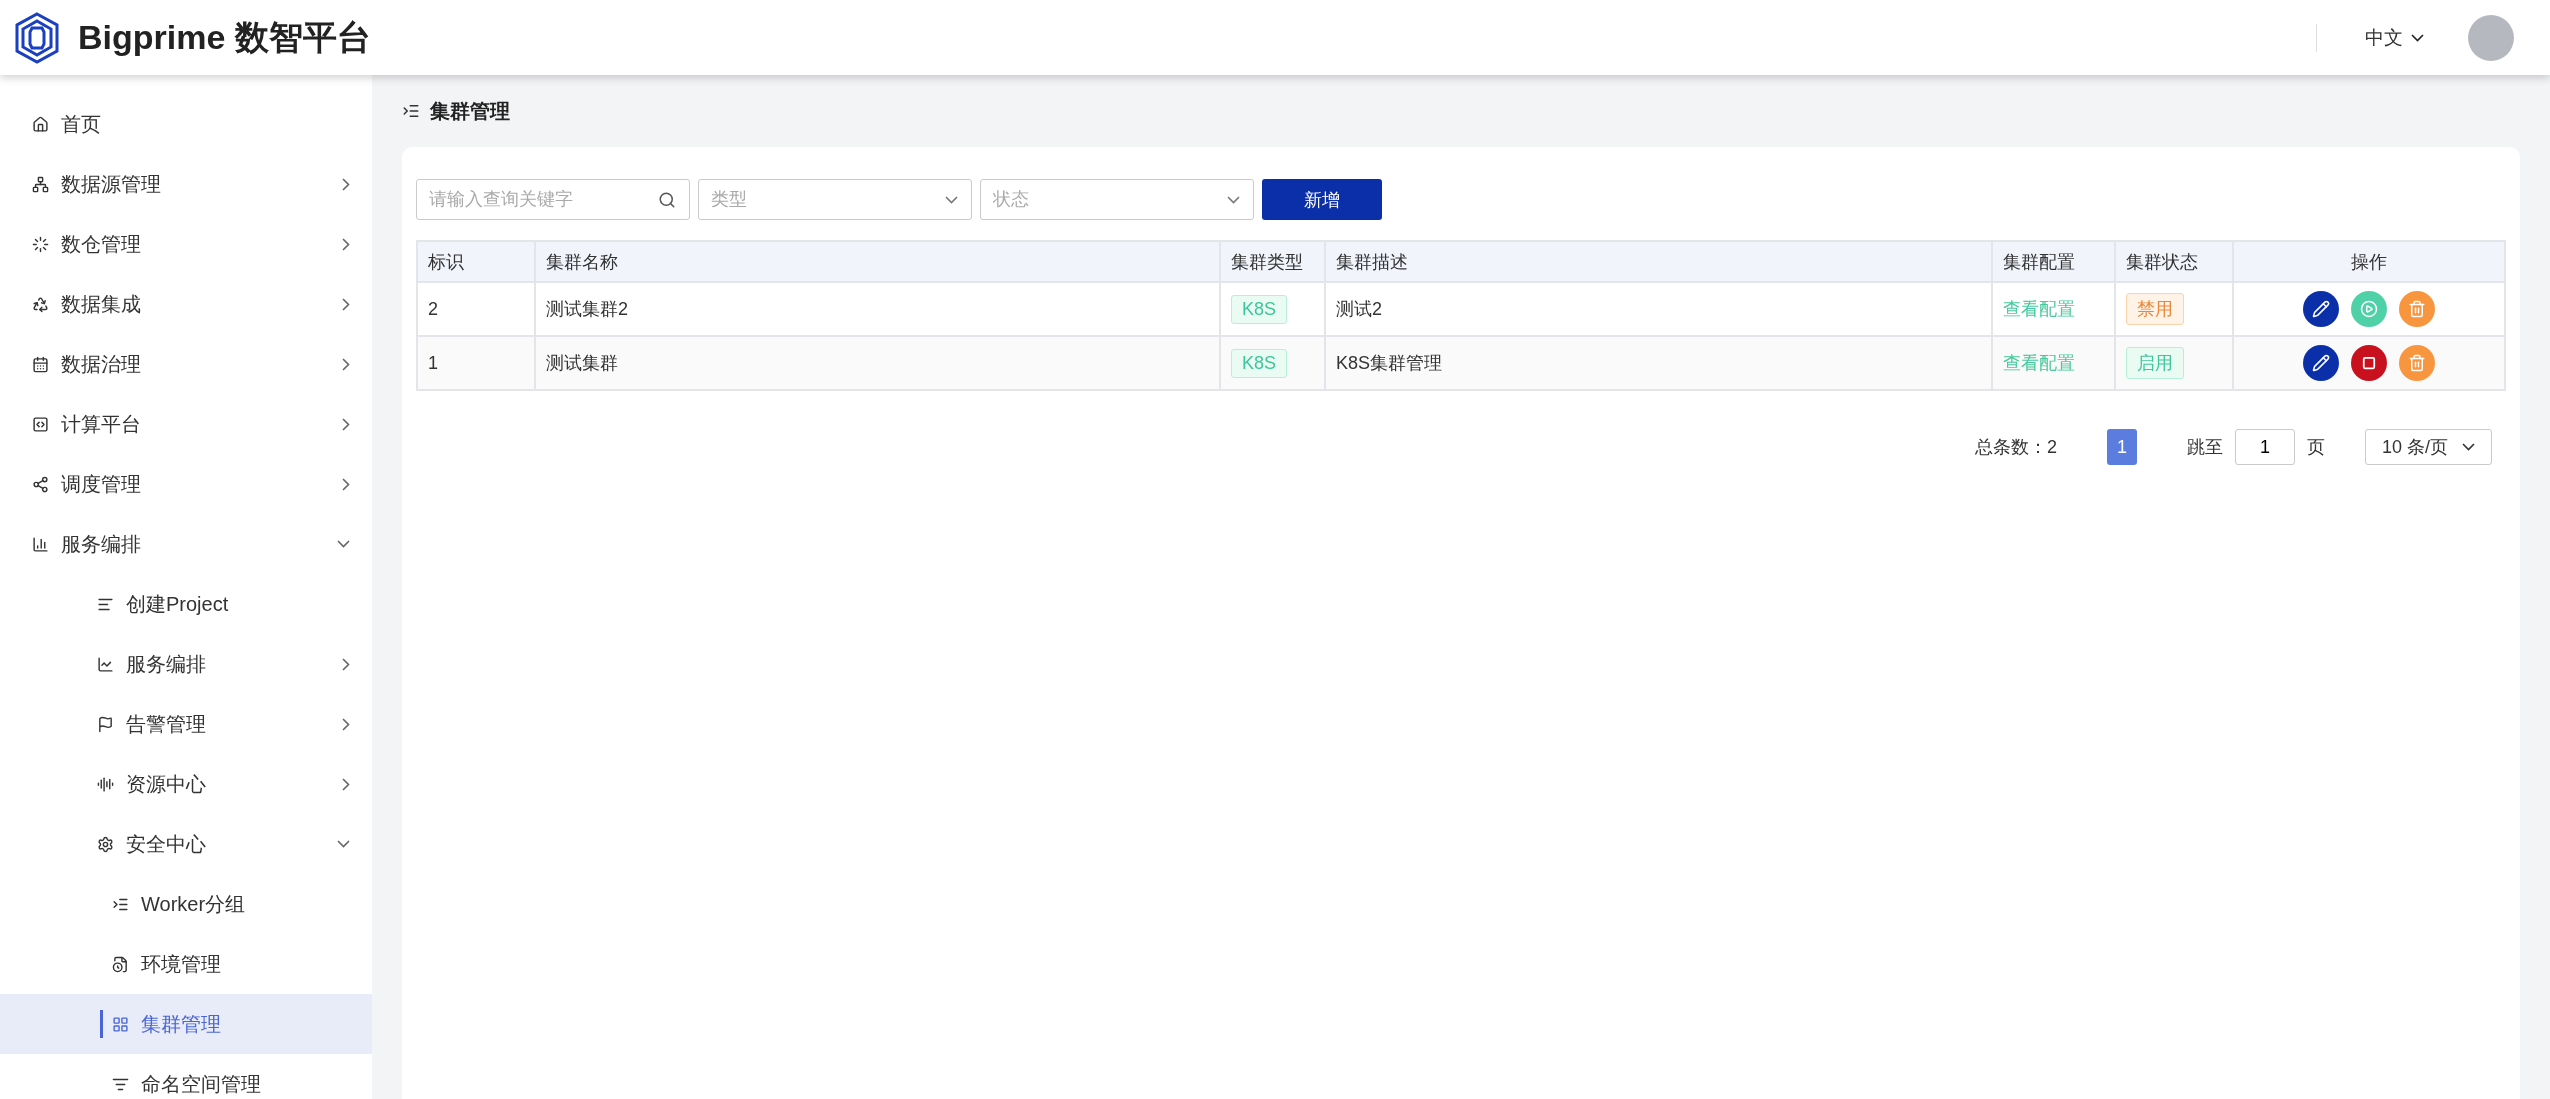  I want to click on table-cell: 测试集群, so click(877, 363).